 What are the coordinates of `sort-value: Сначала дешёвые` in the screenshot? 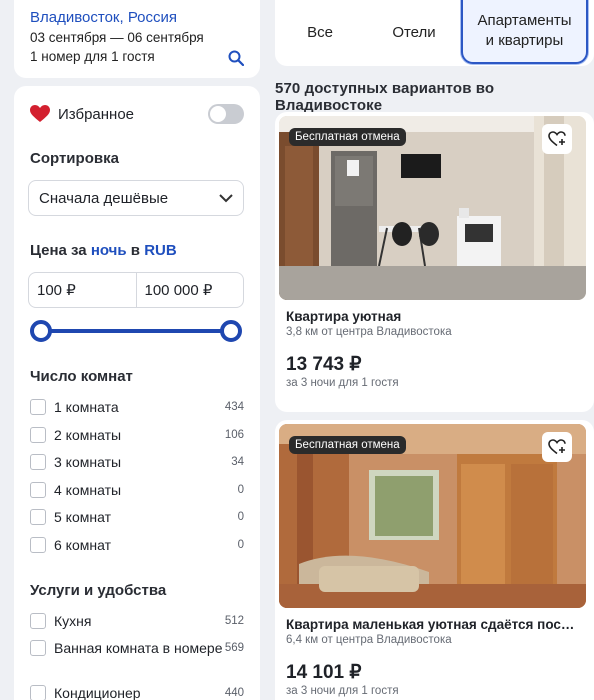 It's located at (104, 198).